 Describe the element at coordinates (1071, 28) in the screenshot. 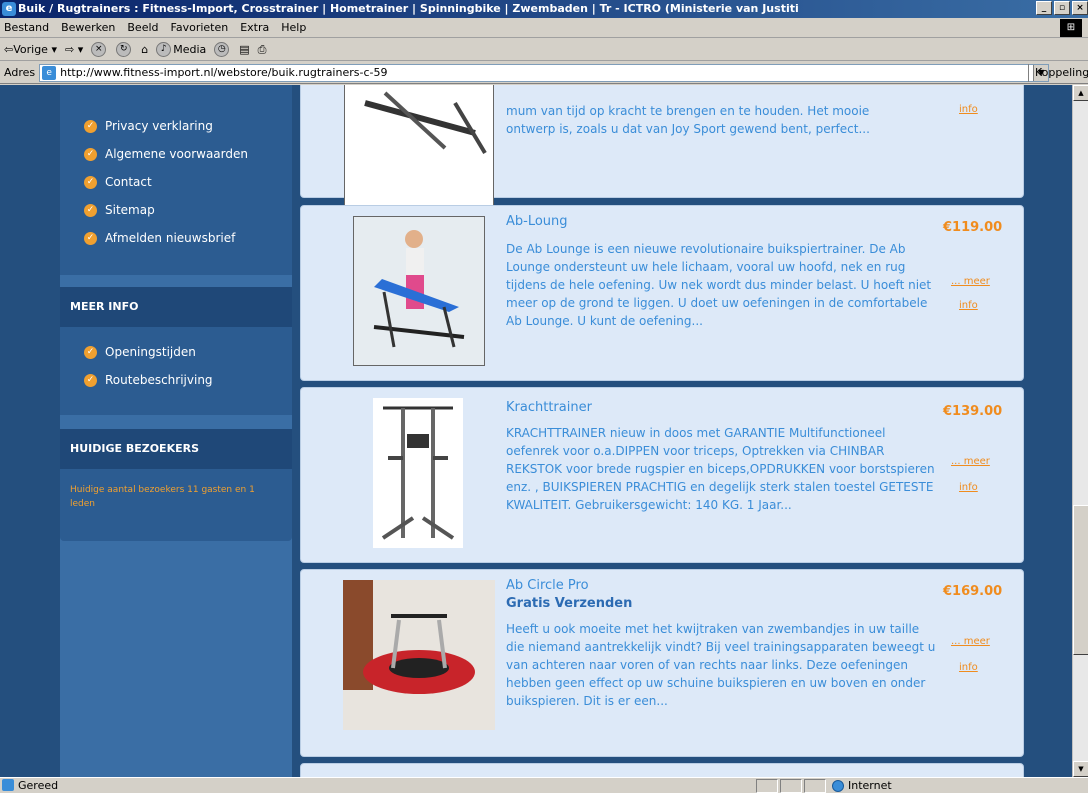

I see `windows-logo-icon: ⊞` at that location.